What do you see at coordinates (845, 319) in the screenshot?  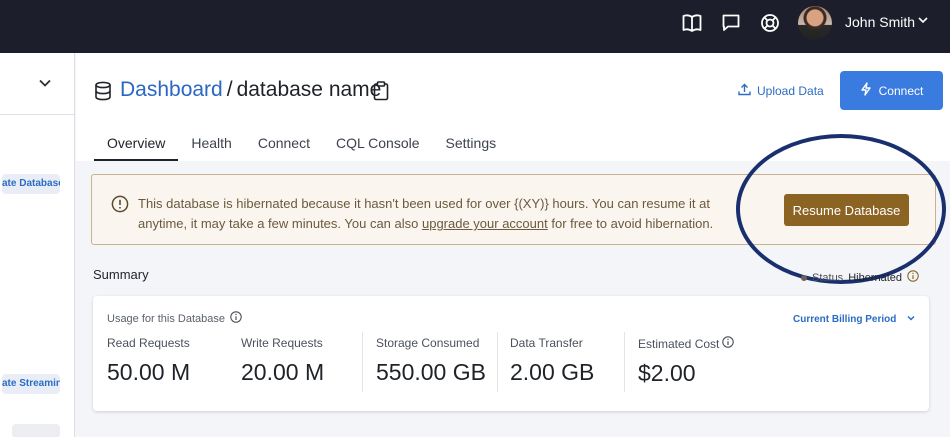 I see `billing-period-label: Current Billing Period` at bounding box center [845, 319].